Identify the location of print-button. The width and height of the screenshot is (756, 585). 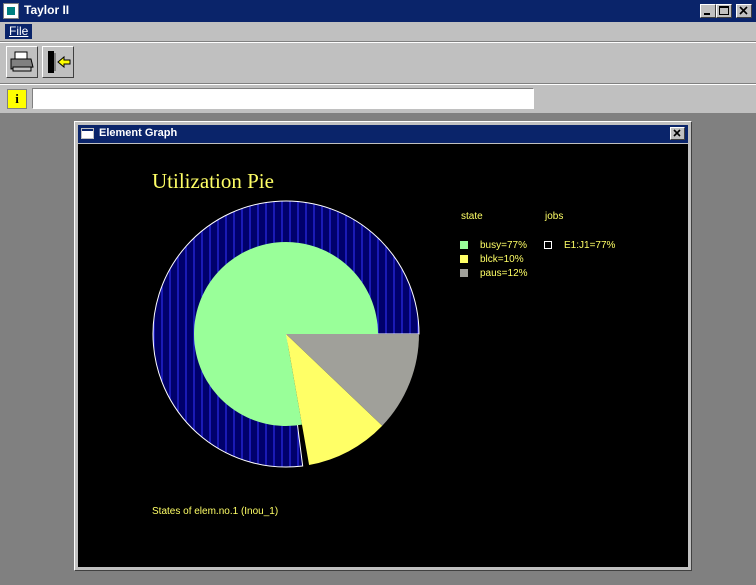
(22, 62).